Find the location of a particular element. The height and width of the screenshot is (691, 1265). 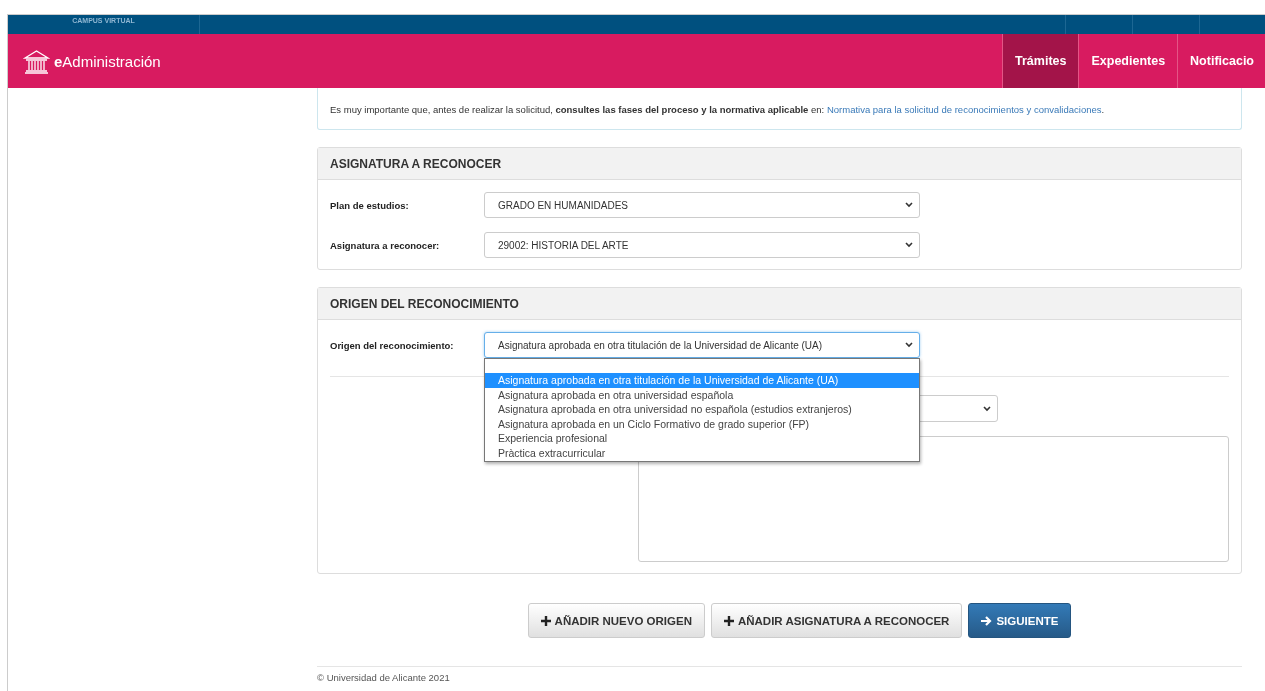

add-button: AÑADIR ASIGNATURA A RECONOCER is located at coordinates (836, 620).